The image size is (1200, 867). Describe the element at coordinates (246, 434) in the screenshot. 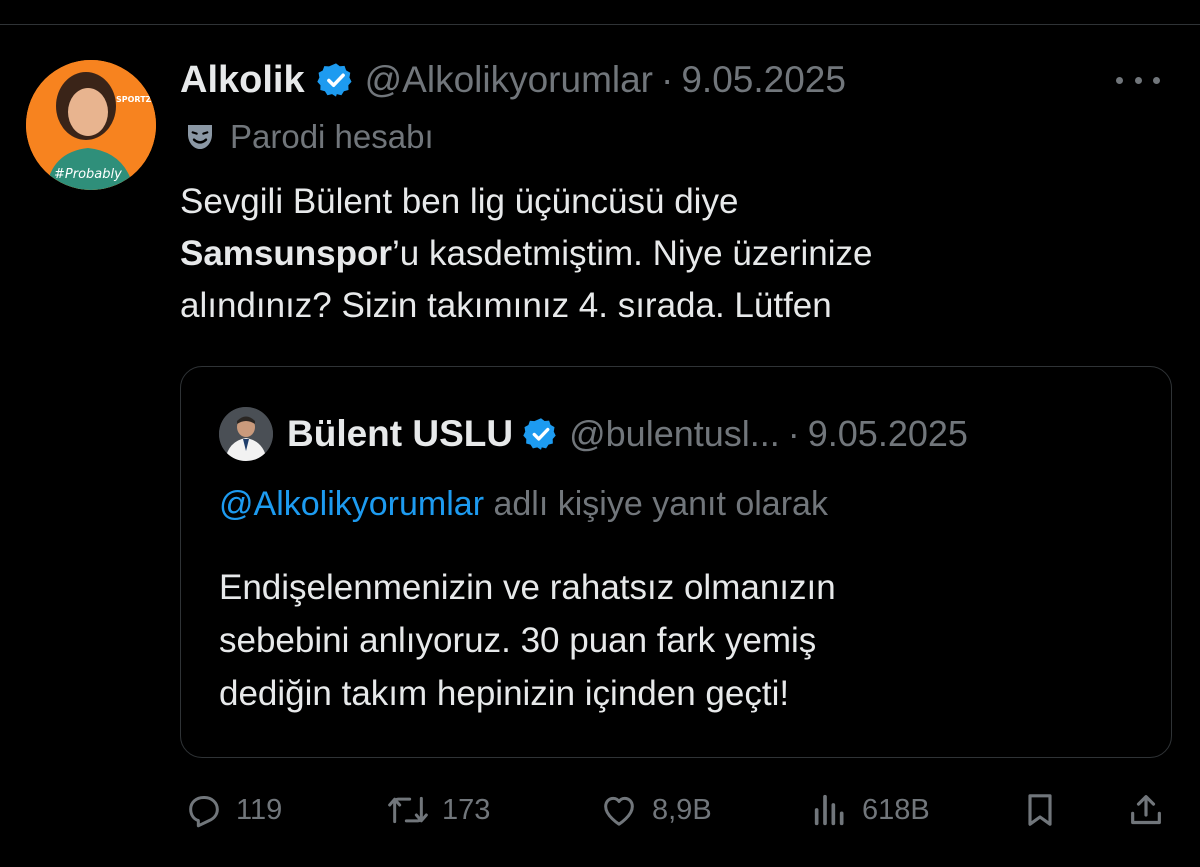

I see `quoted-author-avatar` at that location.